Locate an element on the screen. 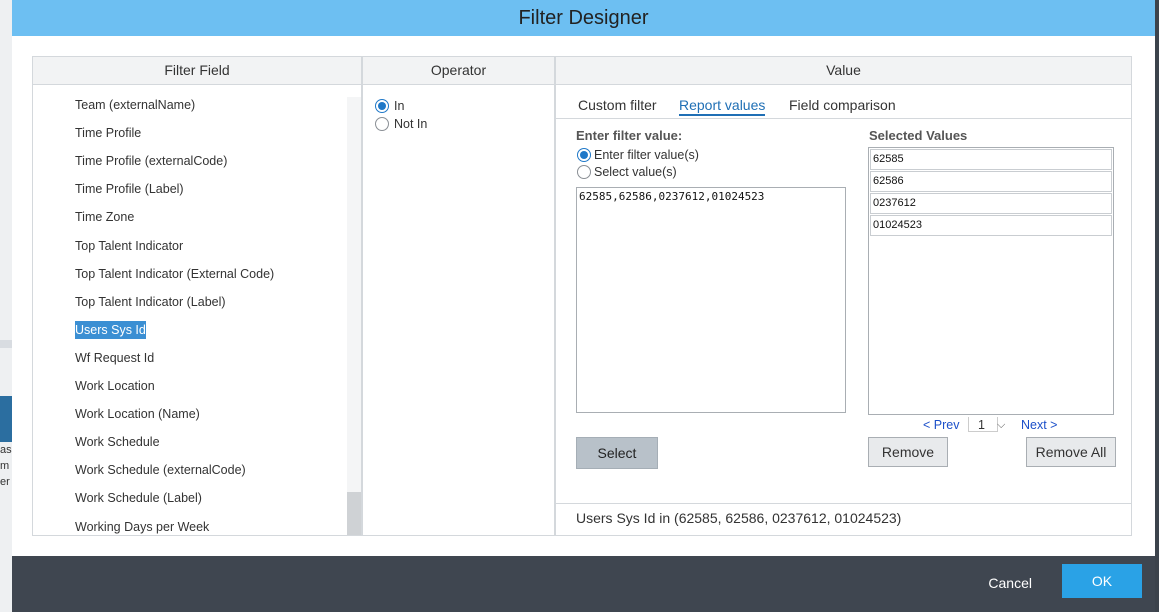 The width and height of the screenshot is (1159, 612). background-text-3: er is located at coordinates (5, 482).